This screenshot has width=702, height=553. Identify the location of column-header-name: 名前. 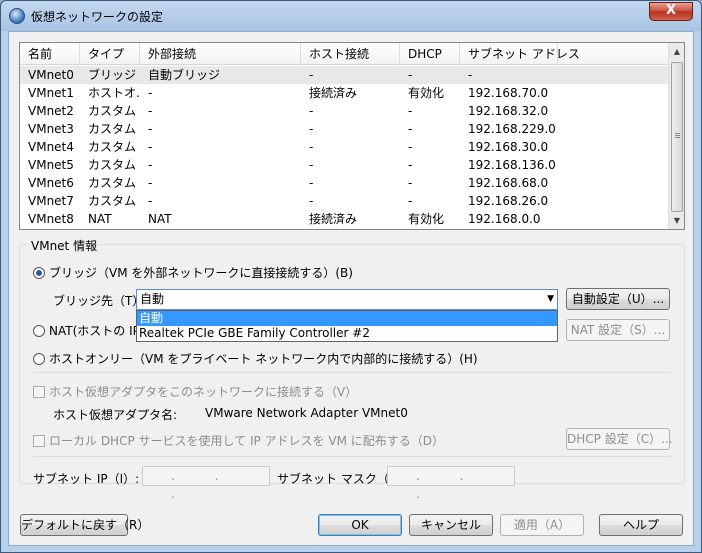
(50, 54).